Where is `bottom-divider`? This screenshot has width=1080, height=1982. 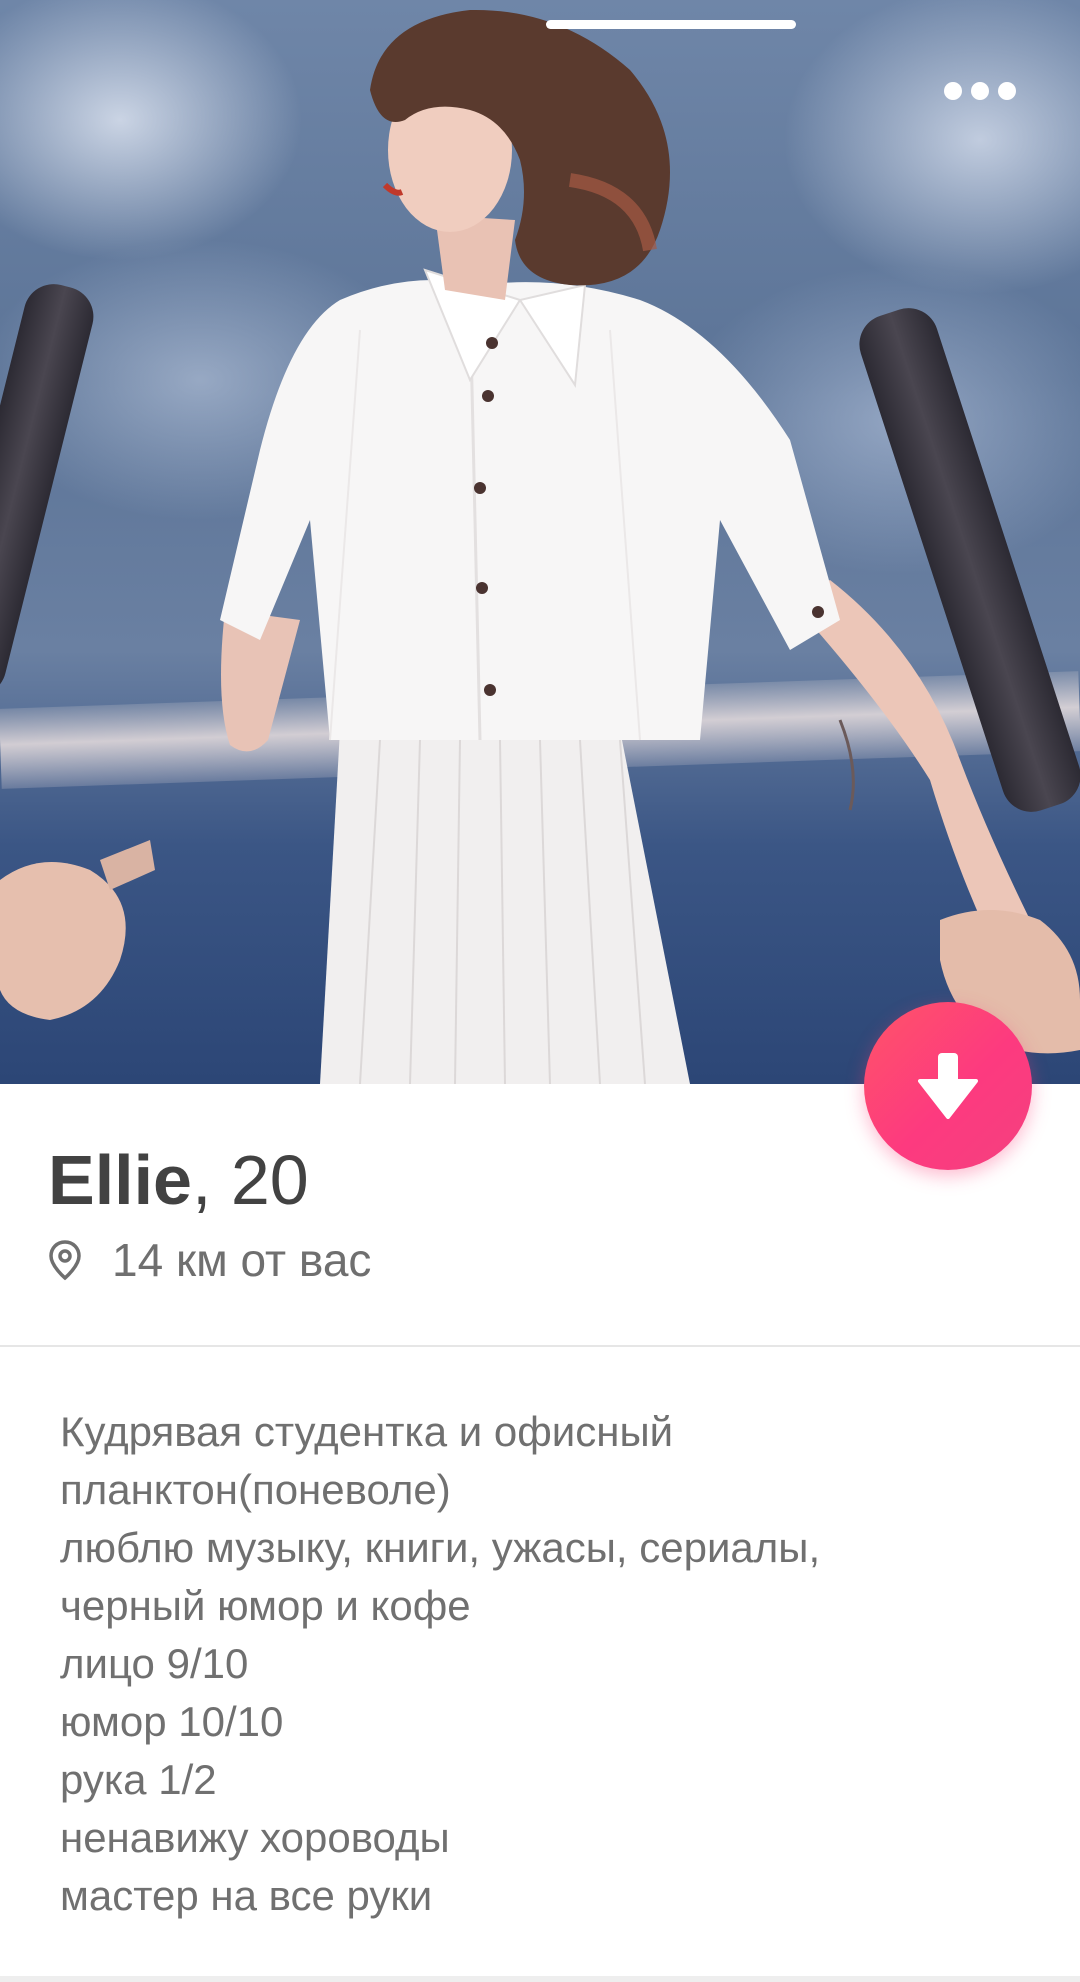 bottom-divider is located at coordinates (540, 1979).